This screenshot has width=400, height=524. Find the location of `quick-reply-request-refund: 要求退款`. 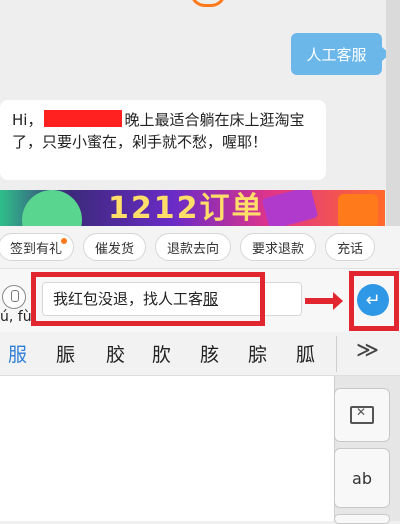

quick-reply-request-refund: 要求退款 is located at coordinates (278, 247).